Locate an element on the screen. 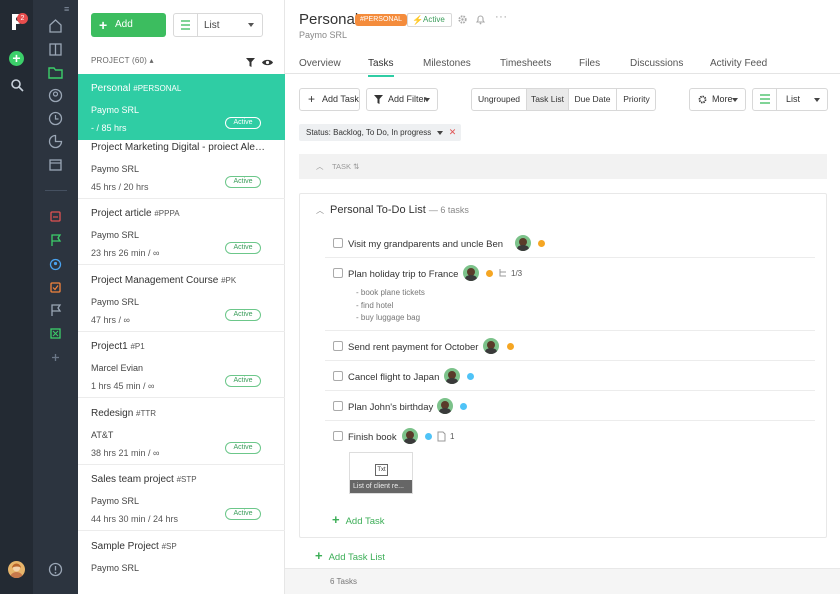 The image size is (840, 594). more-label: More is located at coordinates (722, 99).